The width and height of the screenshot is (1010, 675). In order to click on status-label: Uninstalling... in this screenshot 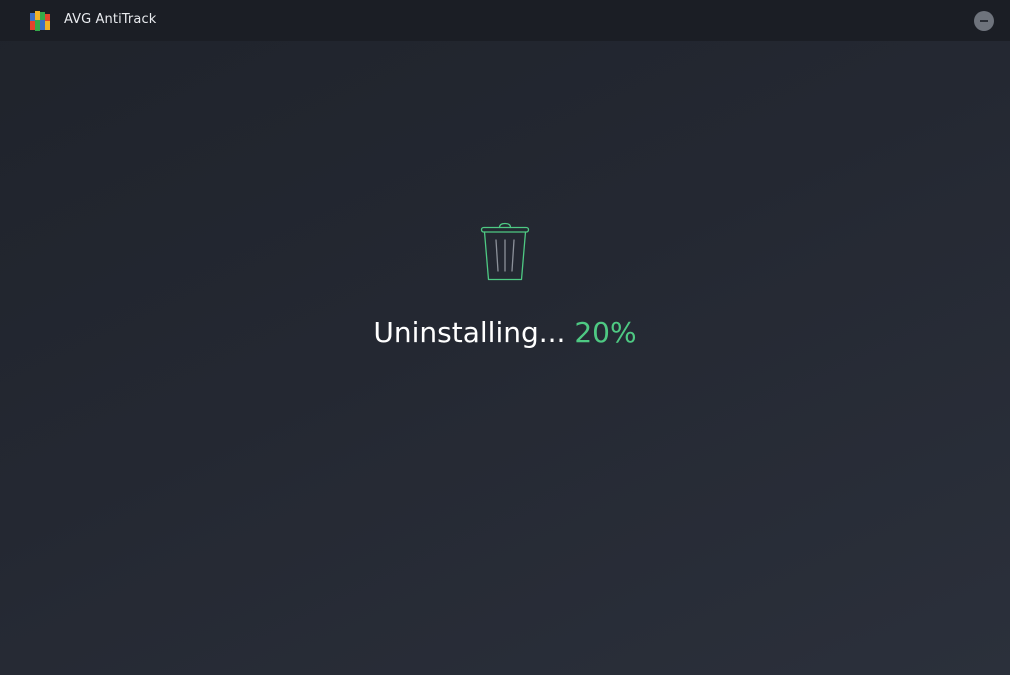, I will do `click(469, 332)`.